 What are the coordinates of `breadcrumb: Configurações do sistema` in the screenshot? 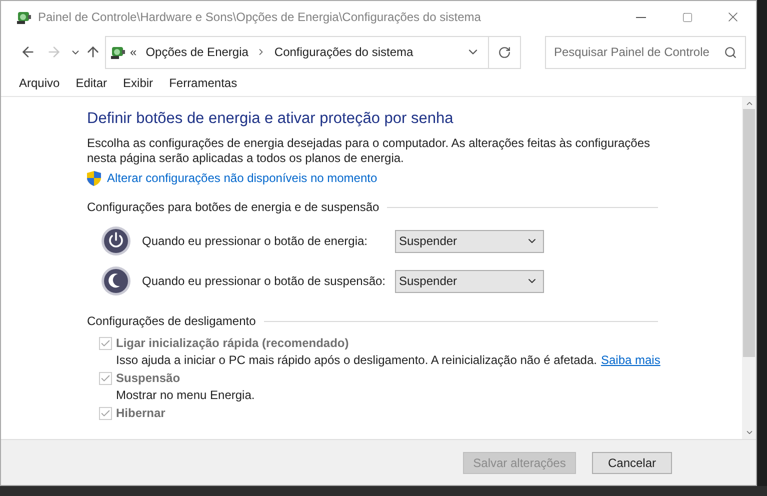 It's located at (344, 52).